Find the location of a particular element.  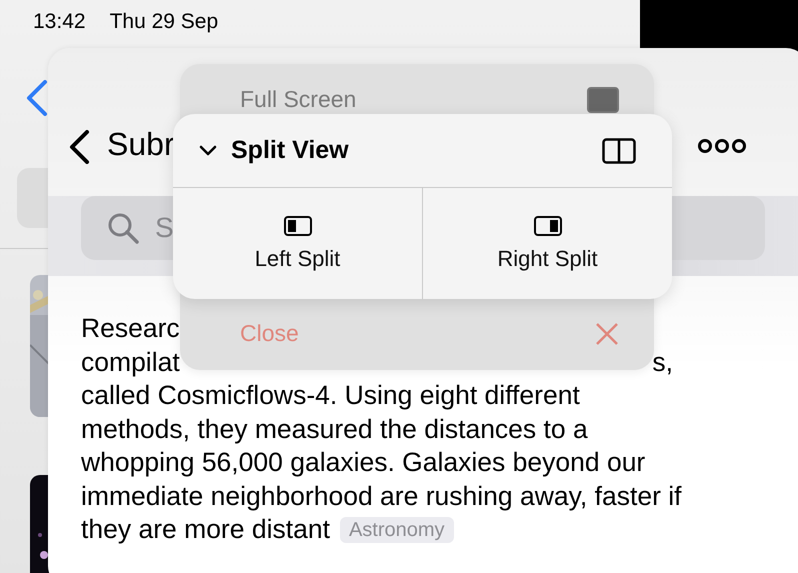

right-split-icon is located at coordinates (548, 226).